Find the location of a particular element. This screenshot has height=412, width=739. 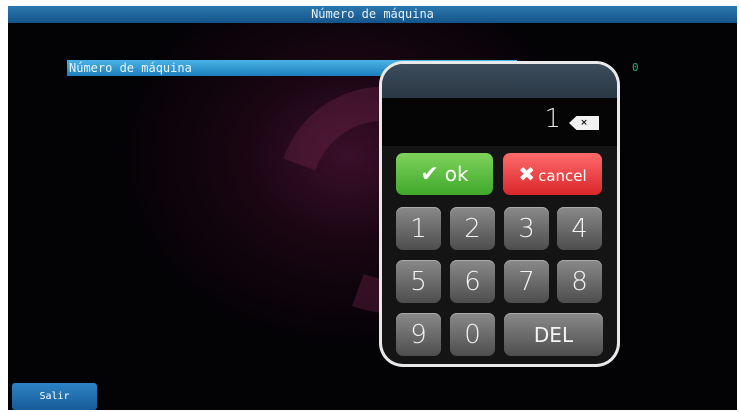

backspace-icon: × is located at coordinates (584, 123).